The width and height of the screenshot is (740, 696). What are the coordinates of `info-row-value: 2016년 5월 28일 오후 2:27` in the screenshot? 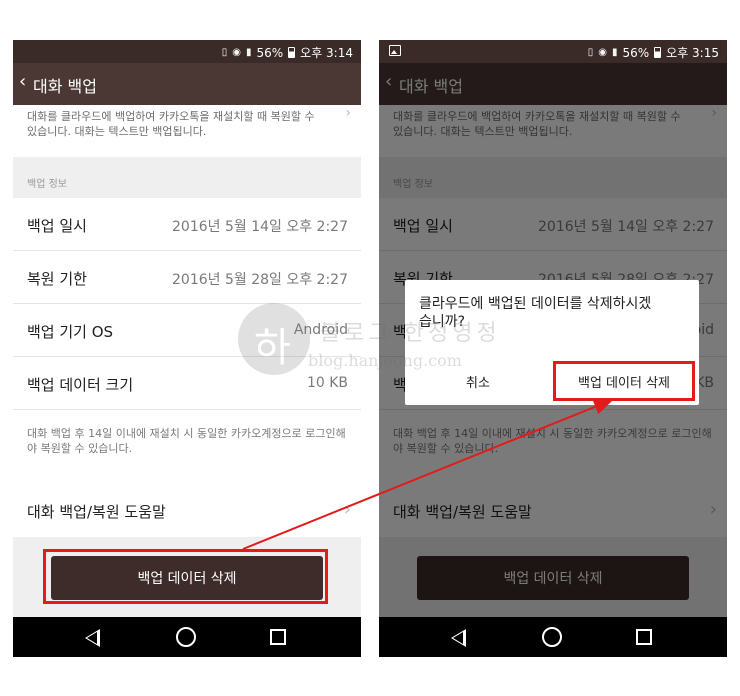 It's located at (260, 280).